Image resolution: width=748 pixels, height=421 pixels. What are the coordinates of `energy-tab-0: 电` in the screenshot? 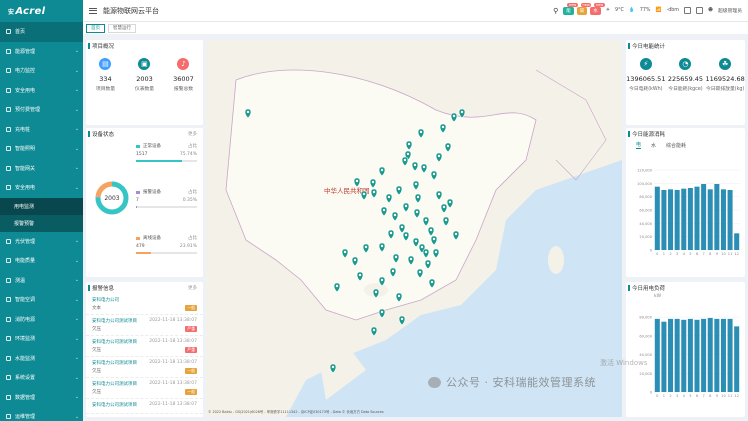 It's located at (639, 145).